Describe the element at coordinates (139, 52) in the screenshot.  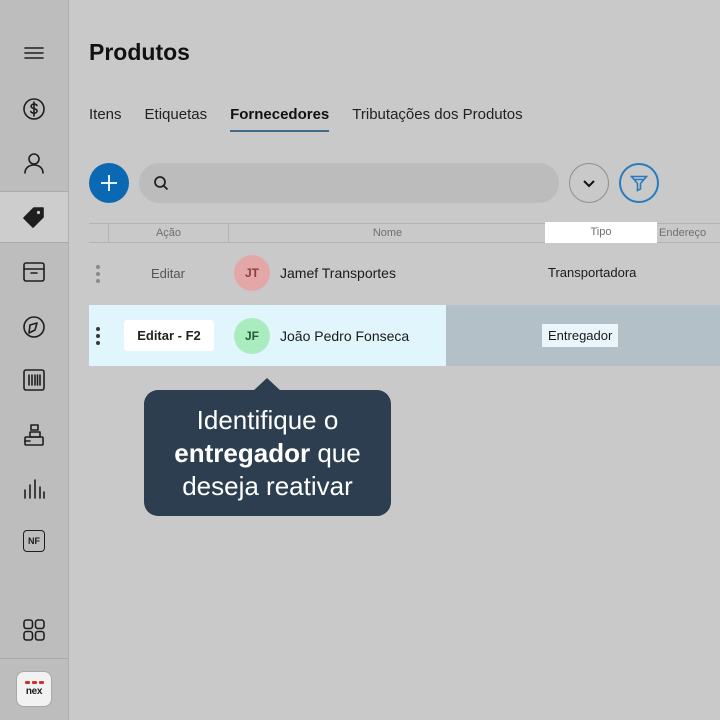
I see `page-title: Produtos` at that location.